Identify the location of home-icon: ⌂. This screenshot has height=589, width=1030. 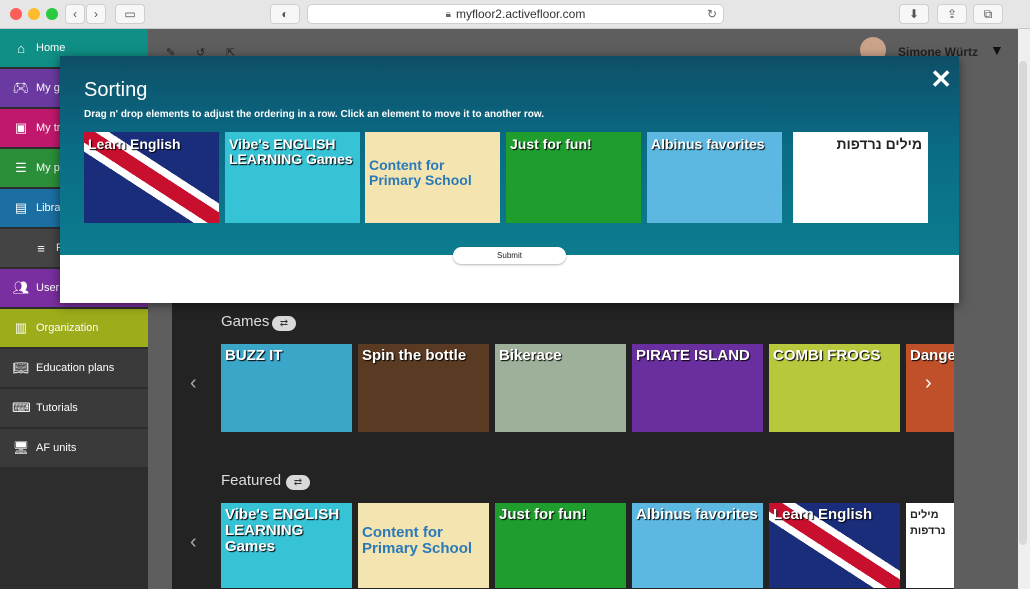
(21, 48).